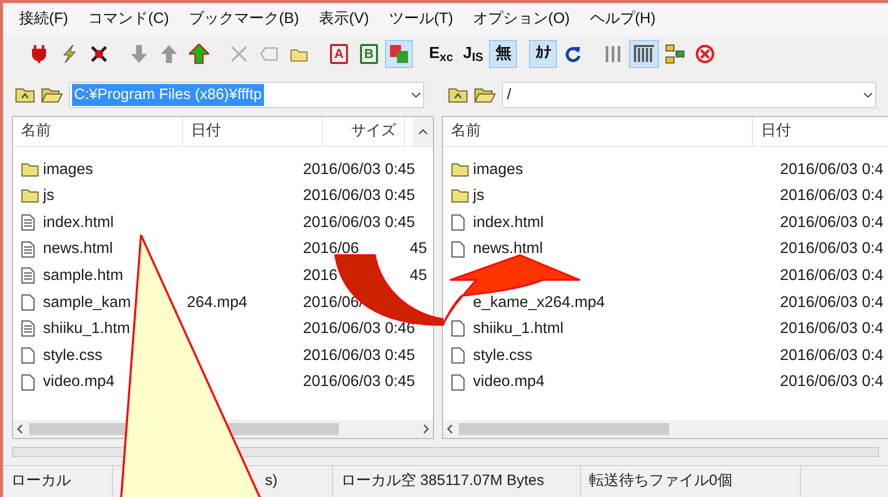 This screenshot has height=497, width=888. Describe the element at coordinates (665, 382) in the screenshot. I see `file-row: video.mp4 2016/06/03 0:4` at that location.